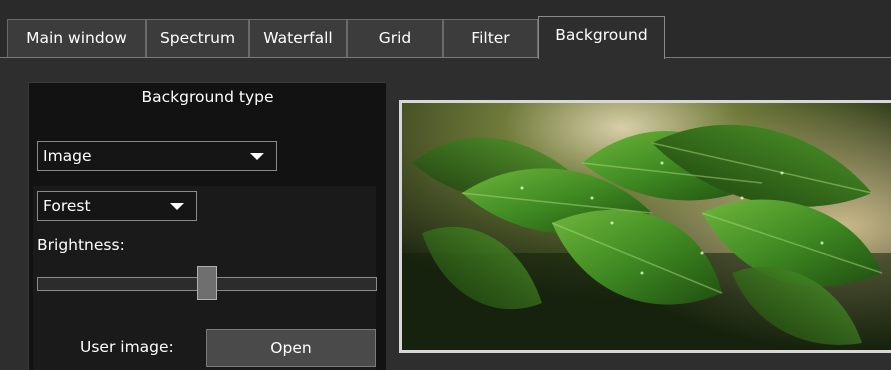 The image size is (891, 370). What do you see at coordinates (207, 283) in the screenshot?
I see `brightness-slider-handle` at bounding box center [207, 283].